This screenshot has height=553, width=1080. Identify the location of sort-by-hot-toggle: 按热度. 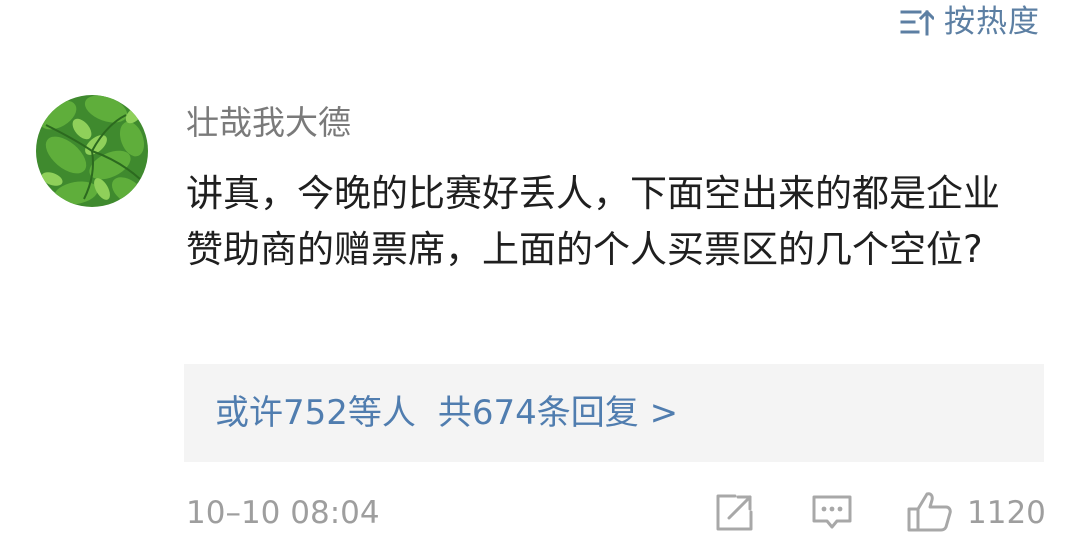
(970, 22).